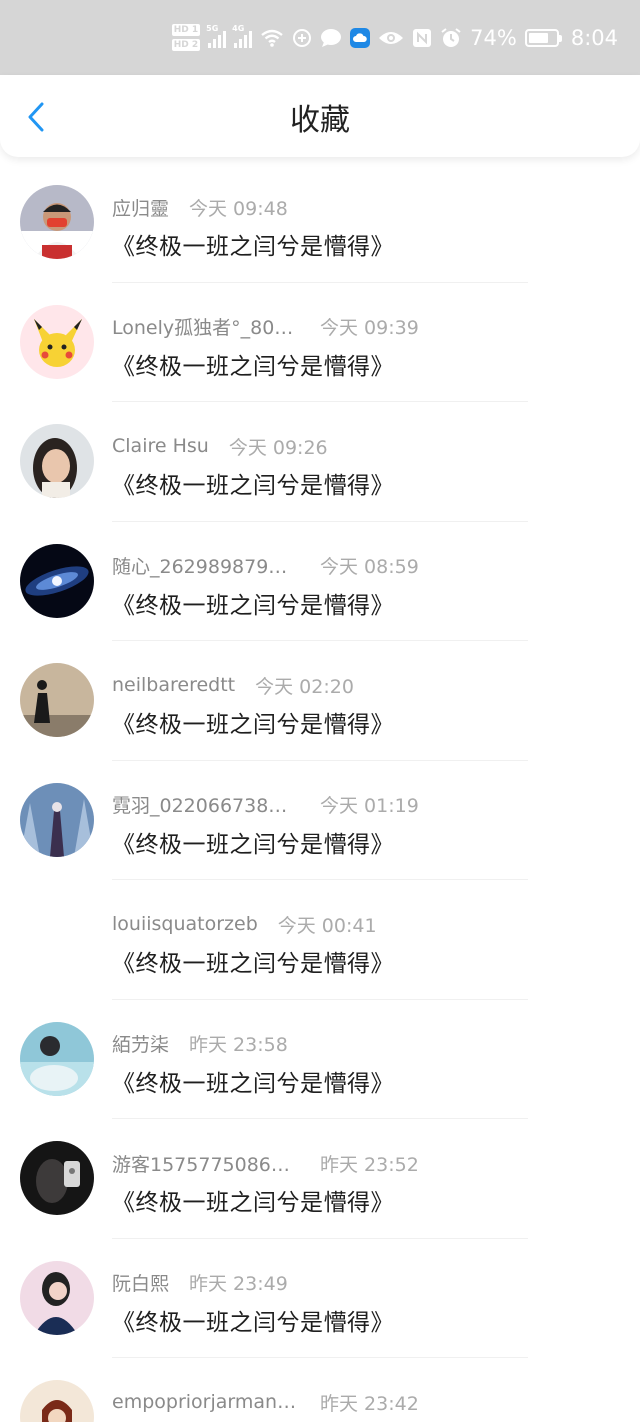  I want to click on list-item: 随心_262989879… 今天 08:59 《终极一班之闫兮是懵得》, so click(320, 581).